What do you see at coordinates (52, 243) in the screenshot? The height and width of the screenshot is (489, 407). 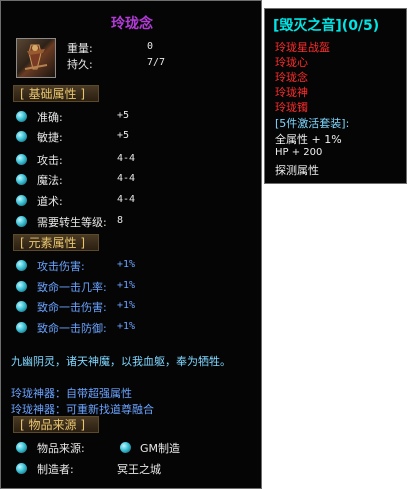 I see `section-element-label: 元素属性` at bounding box center [52, 243].